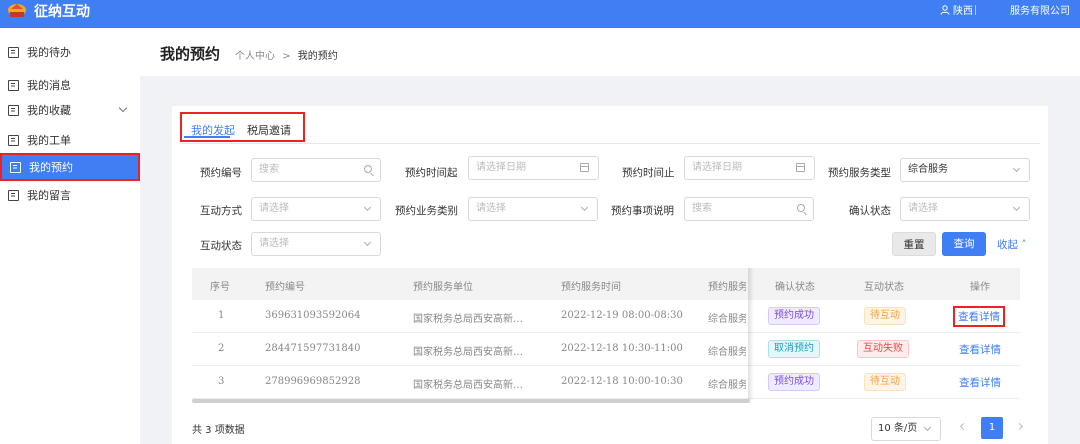 This screenshot has height=444, width=1080. Describe the element at coordinates (317, 56) in the screenshot. I see `breadcrumb-item: 我的预约` at that location.